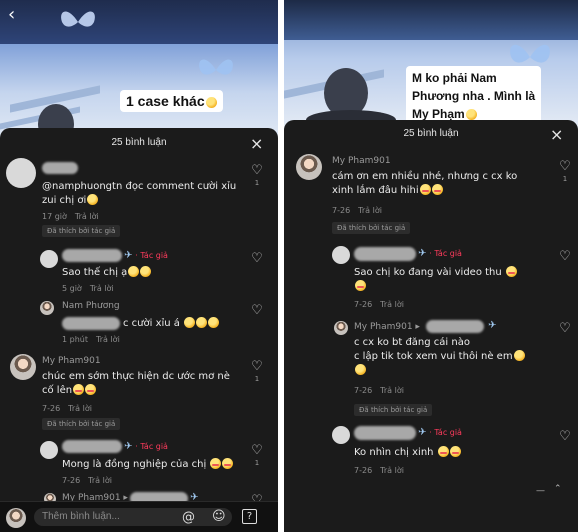 Image resolution: width=578 pixels, height=532 pixels. Describe the element at coordinates (88, 288) in the screenshot. I see `comment-meta: 5 giờ Trả lời` at that location.